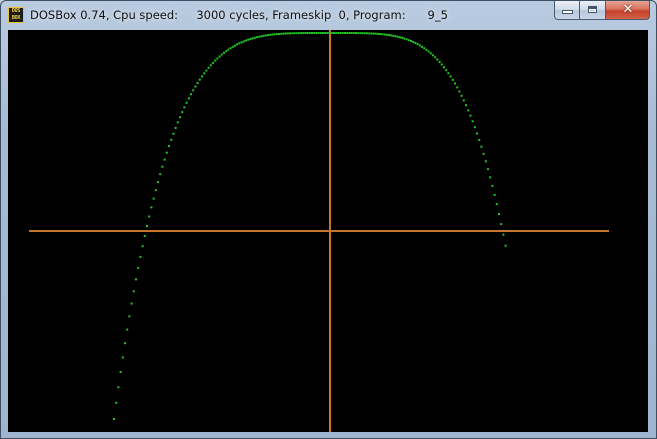 The height and width of the screenshot is (439, 657). I want to click on maximize-icon, so click(592, 9).